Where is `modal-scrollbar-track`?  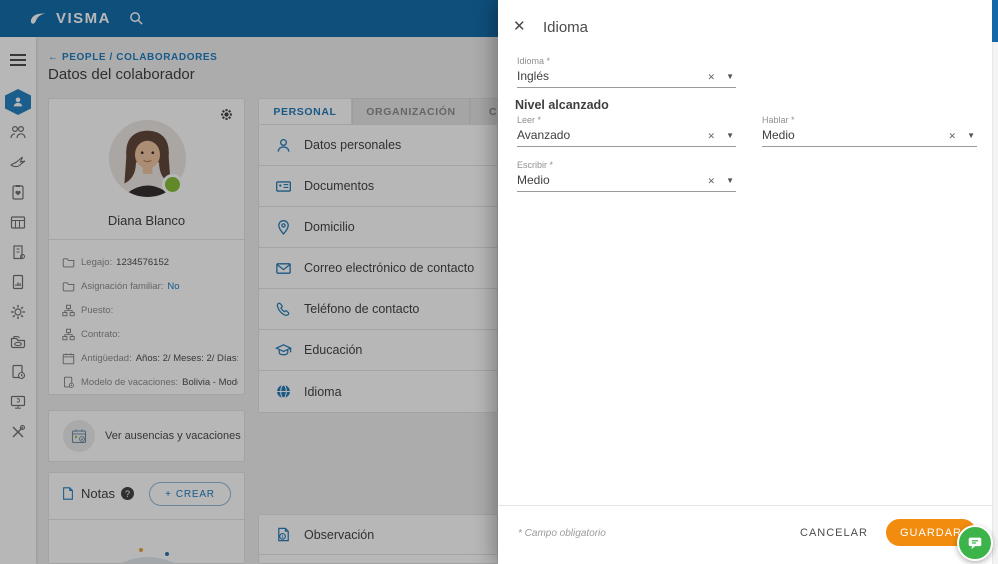
modal-scrollbar-track is located at coordinates (995, 282).